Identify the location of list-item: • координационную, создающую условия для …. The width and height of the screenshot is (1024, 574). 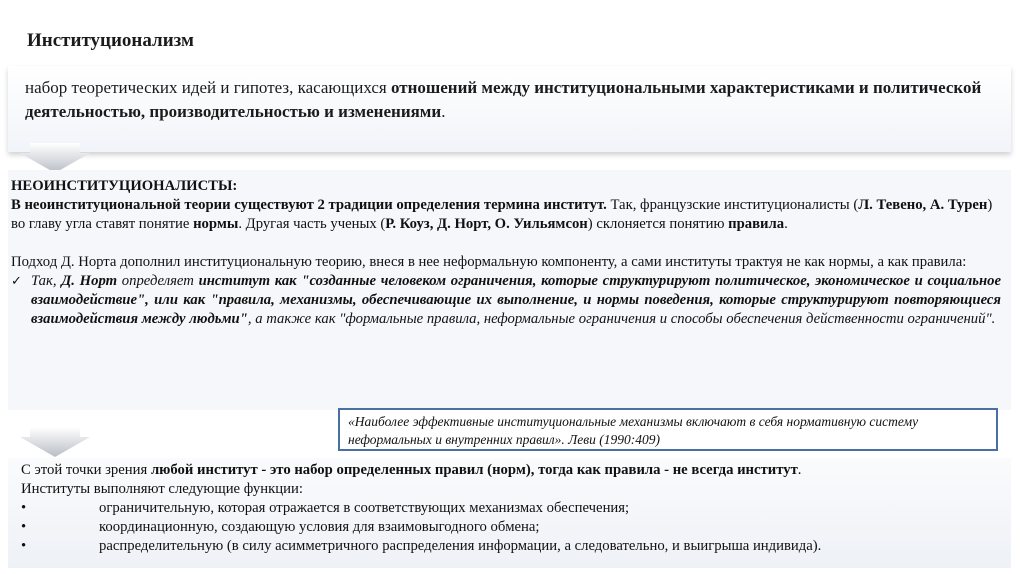
(280, 527).